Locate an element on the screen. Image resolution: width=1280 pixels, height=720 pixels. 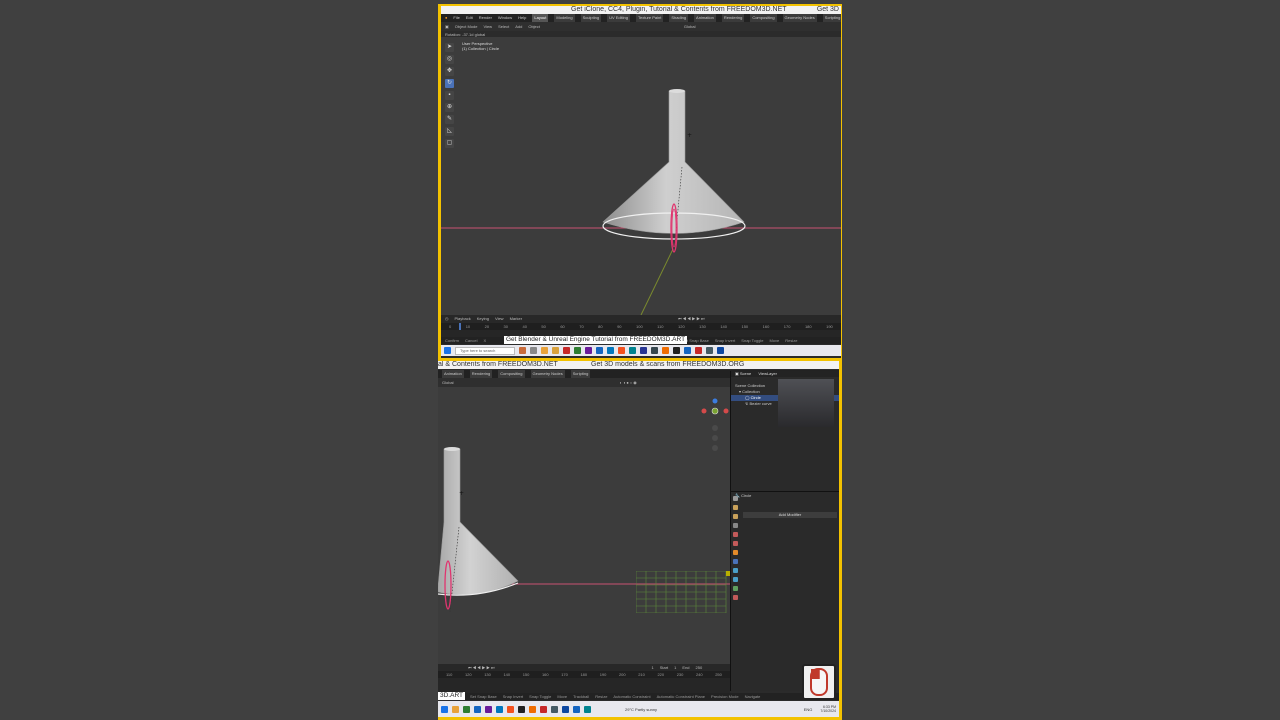
physics-tab-icon is located at coordinates (735, 570).